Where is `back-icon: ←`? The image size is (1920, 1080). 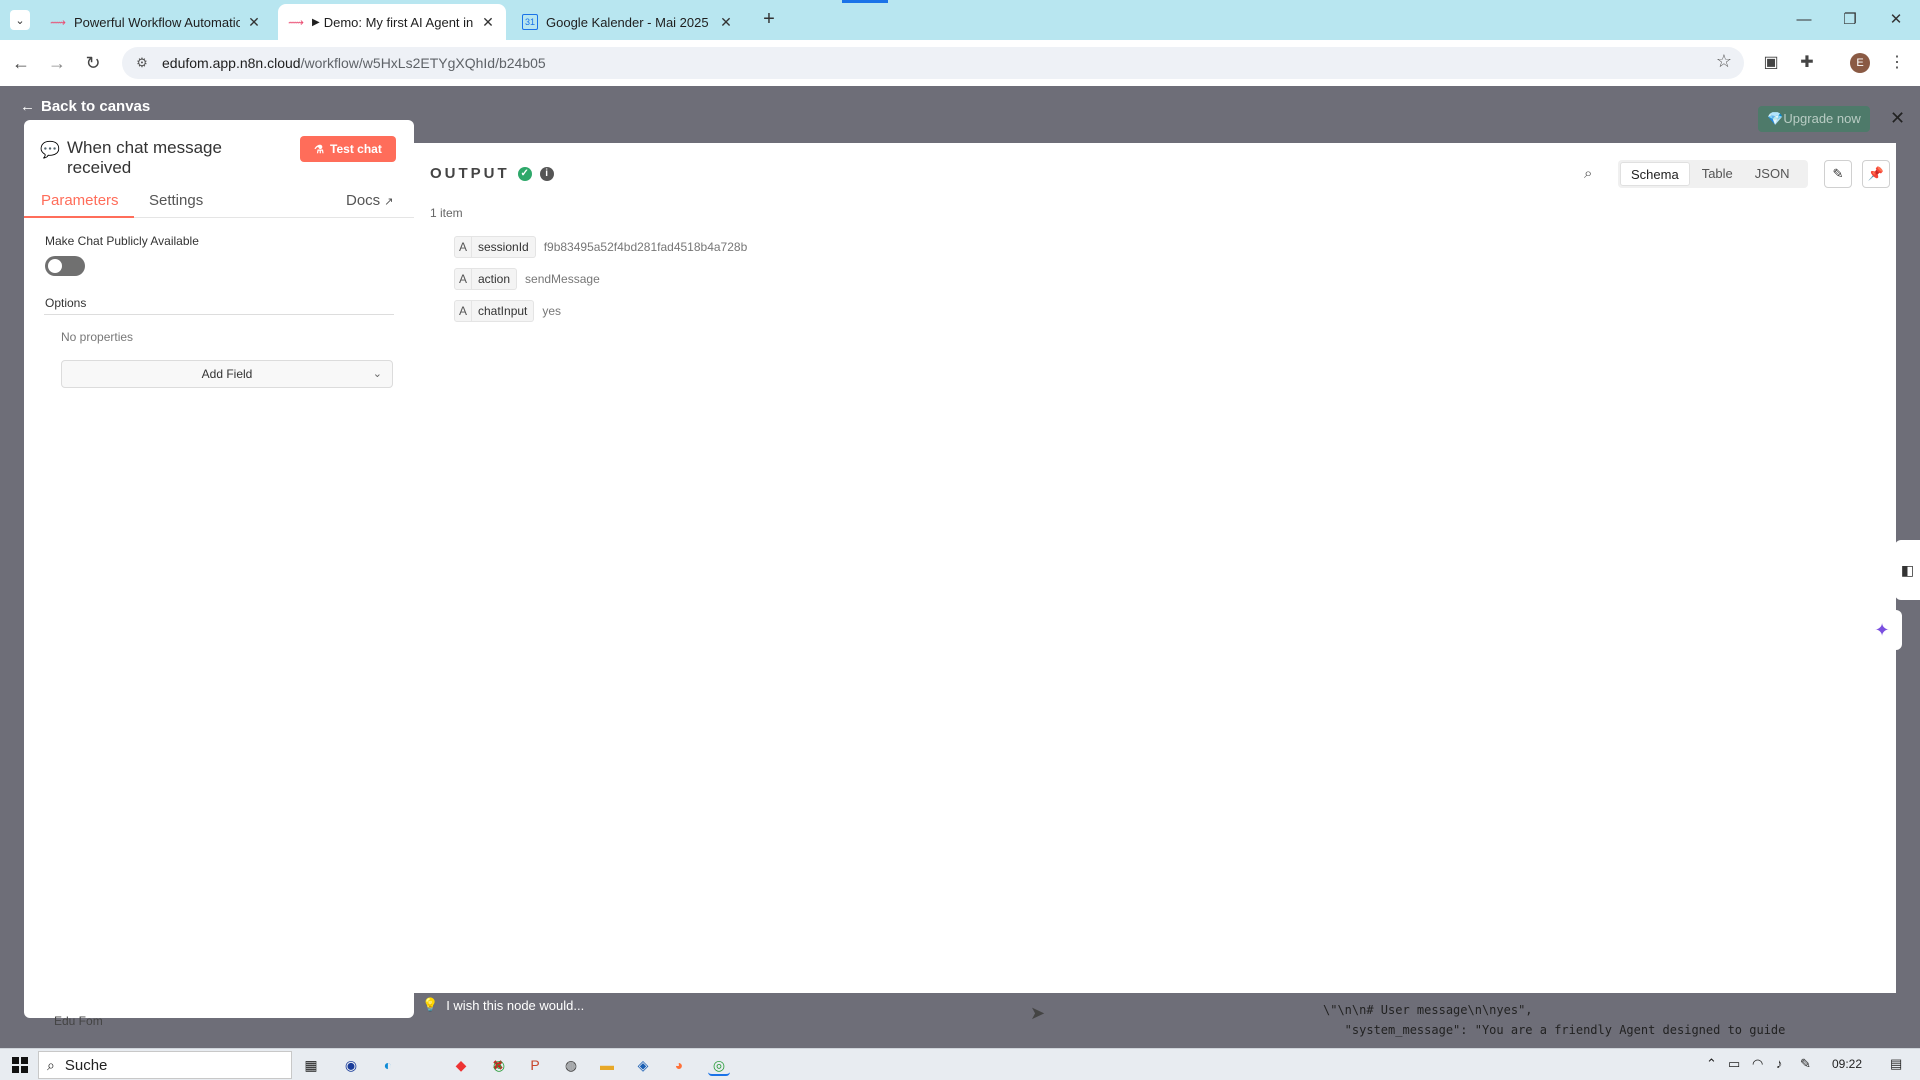
back-icon: ← is located at coordinates (21, 63).